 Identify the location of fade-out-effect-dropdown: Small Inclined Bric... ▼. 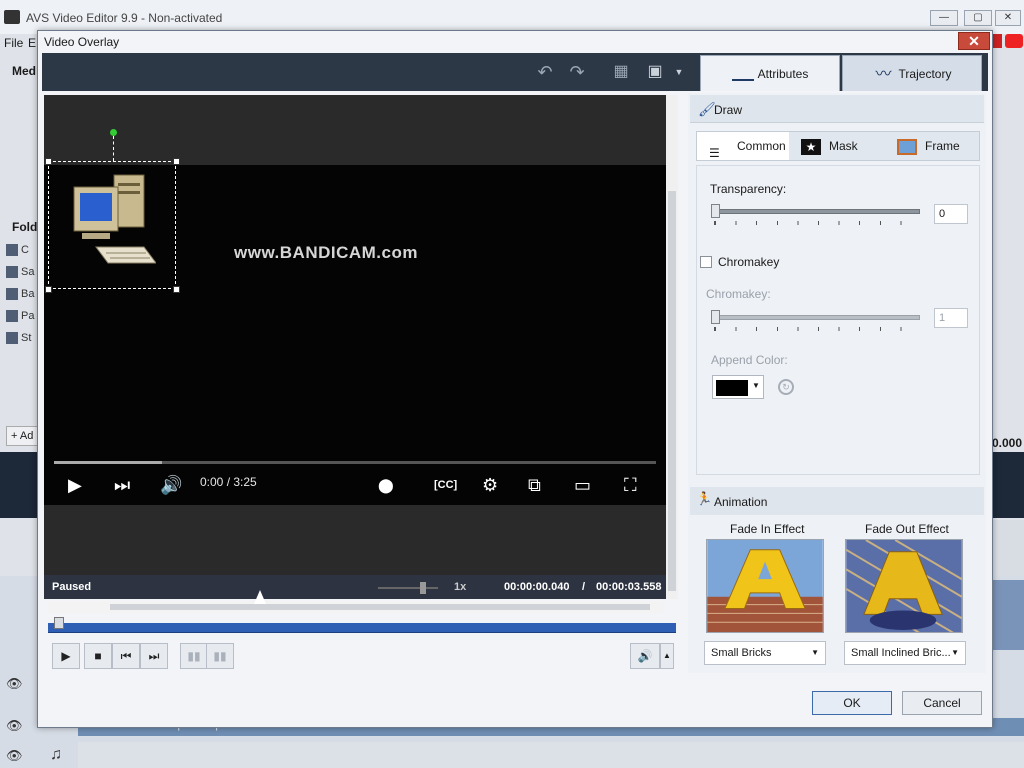
(905, 653).